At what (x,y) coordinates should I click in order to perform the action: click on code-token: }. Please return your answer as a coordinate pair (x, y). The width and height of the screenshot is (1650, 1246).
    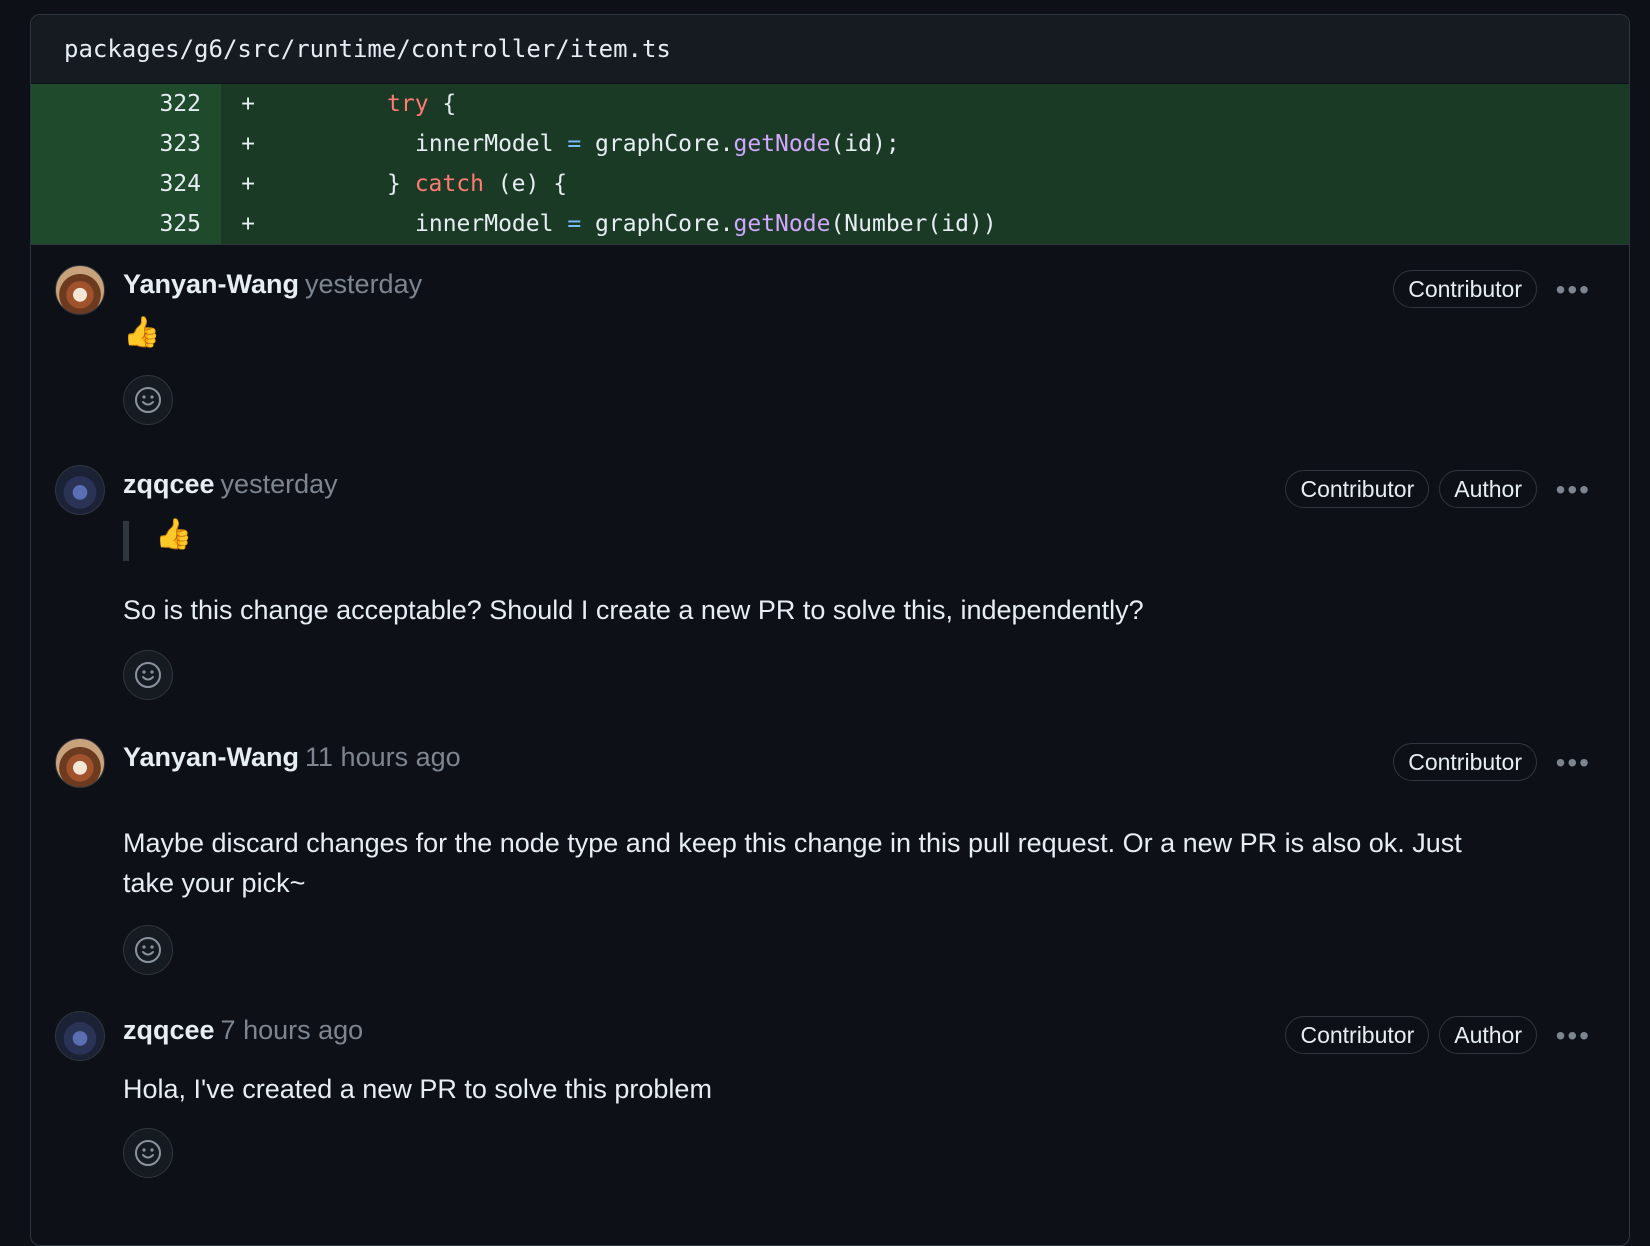
    Looking at the image, I should click on (401, 184).